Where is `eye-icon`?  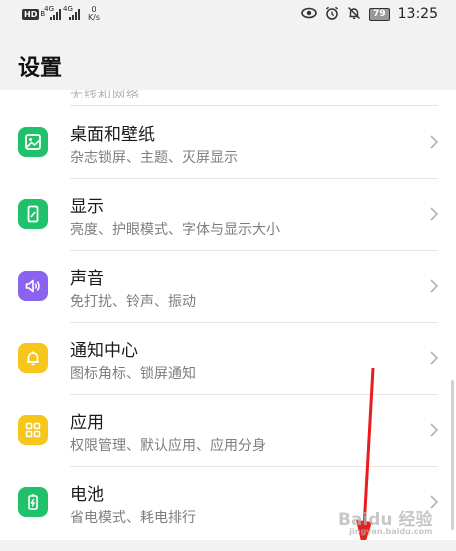
eye-icon is located at coordinates (309, 14).